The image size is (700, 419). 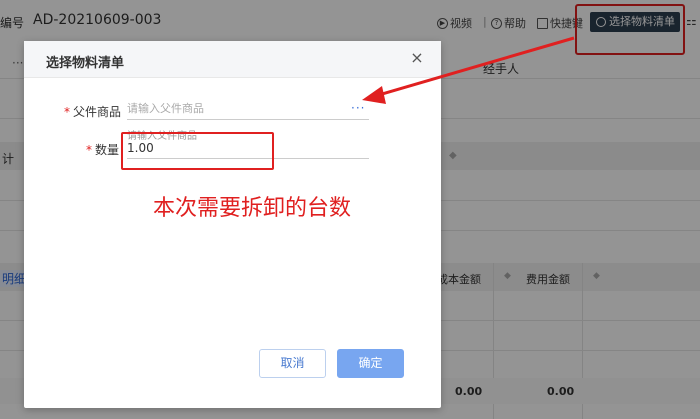 What do you see at coordinates (103, 150) in the screenshot?
I see `quantity-label: * 数量` at bounding box center [103, 150].